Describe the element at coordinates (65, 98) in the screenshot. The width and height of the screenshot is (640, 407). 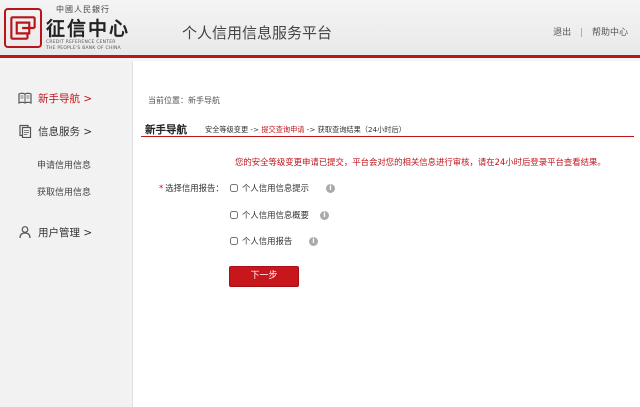
I see `sidebar-item-label: 新手导航 >` at that location.